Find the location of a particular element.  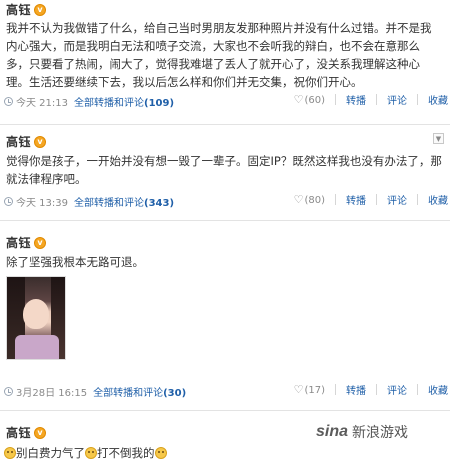

all-reposts-link: 全部转播和评论(343) is located at coordinates (124, 201).